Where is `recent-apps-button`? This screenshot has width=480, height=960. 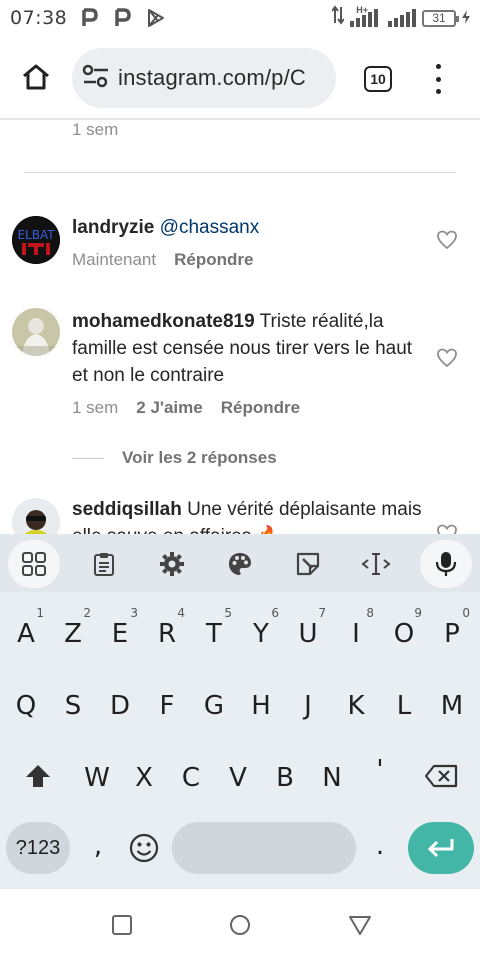
recent-apps-button is located at coordinates (122, 925).